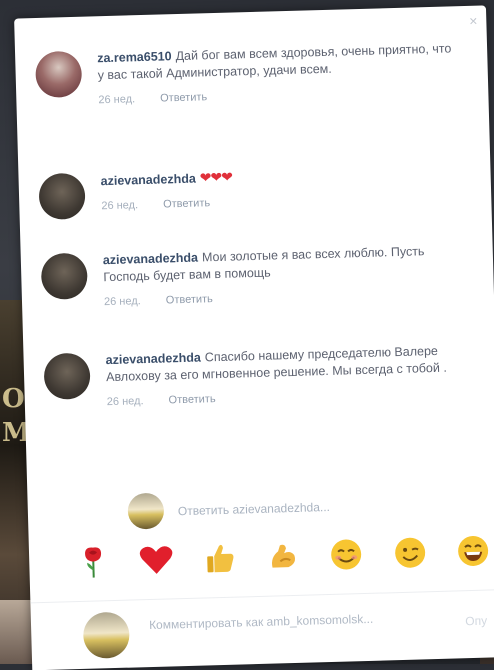 This screenshot has width=494, height=670. Describe the element at coordinates (93, 561) in the screenshot. I see `rose-icon` at that location.